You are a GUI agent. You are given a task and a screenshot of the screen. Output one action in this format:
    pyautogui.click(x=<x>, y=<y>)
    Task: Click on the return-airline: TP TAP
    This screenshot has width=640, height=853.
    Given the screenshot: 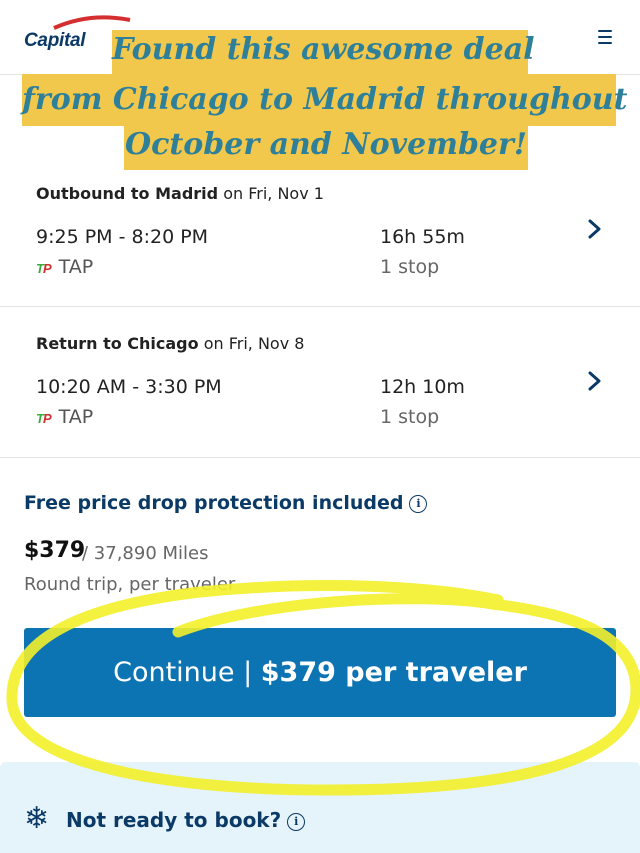 What is the action you would take?
    pyautogui.click(x=65, y=417)
    